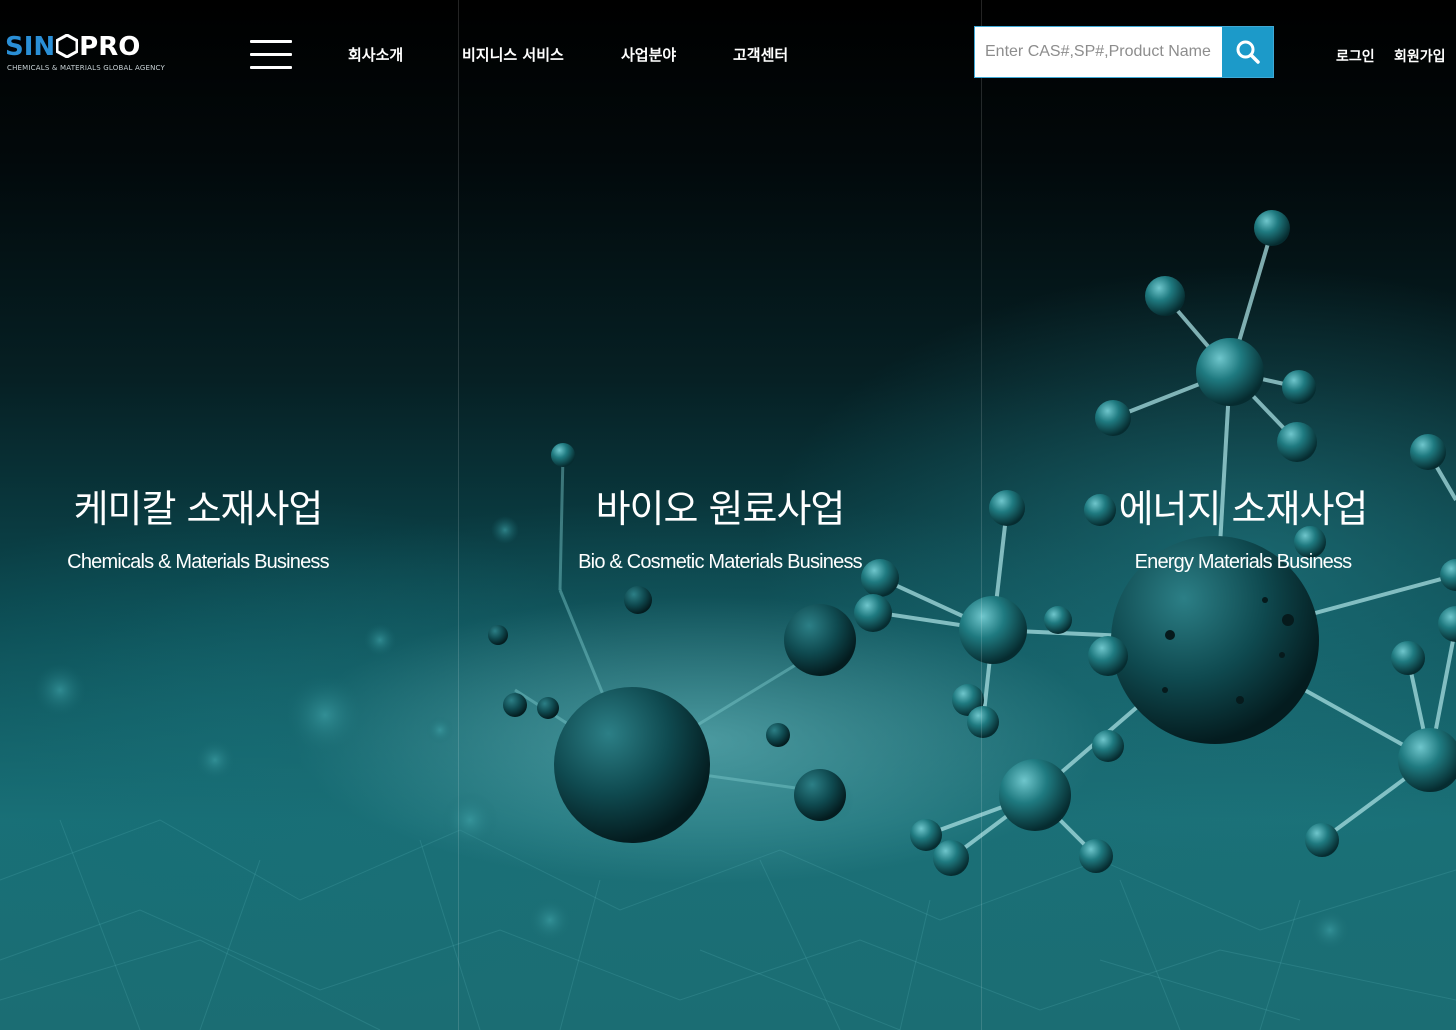 This screenshot has width=1456, height=1030. Describe the element at coordinates (1243, 509) in the screenshot. I see `section-title-energy: 에너지 소재사업` at that location.